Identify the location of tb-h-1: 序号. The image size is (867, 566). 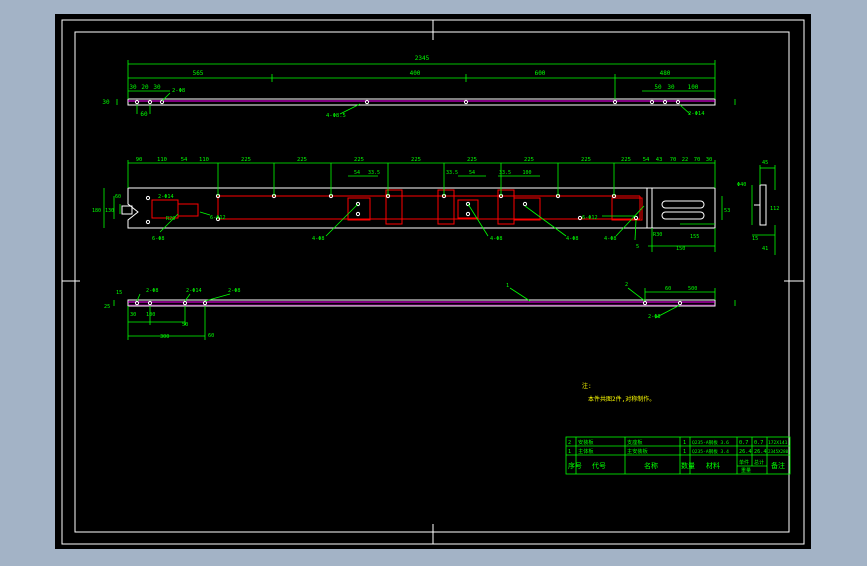
(575, 465).